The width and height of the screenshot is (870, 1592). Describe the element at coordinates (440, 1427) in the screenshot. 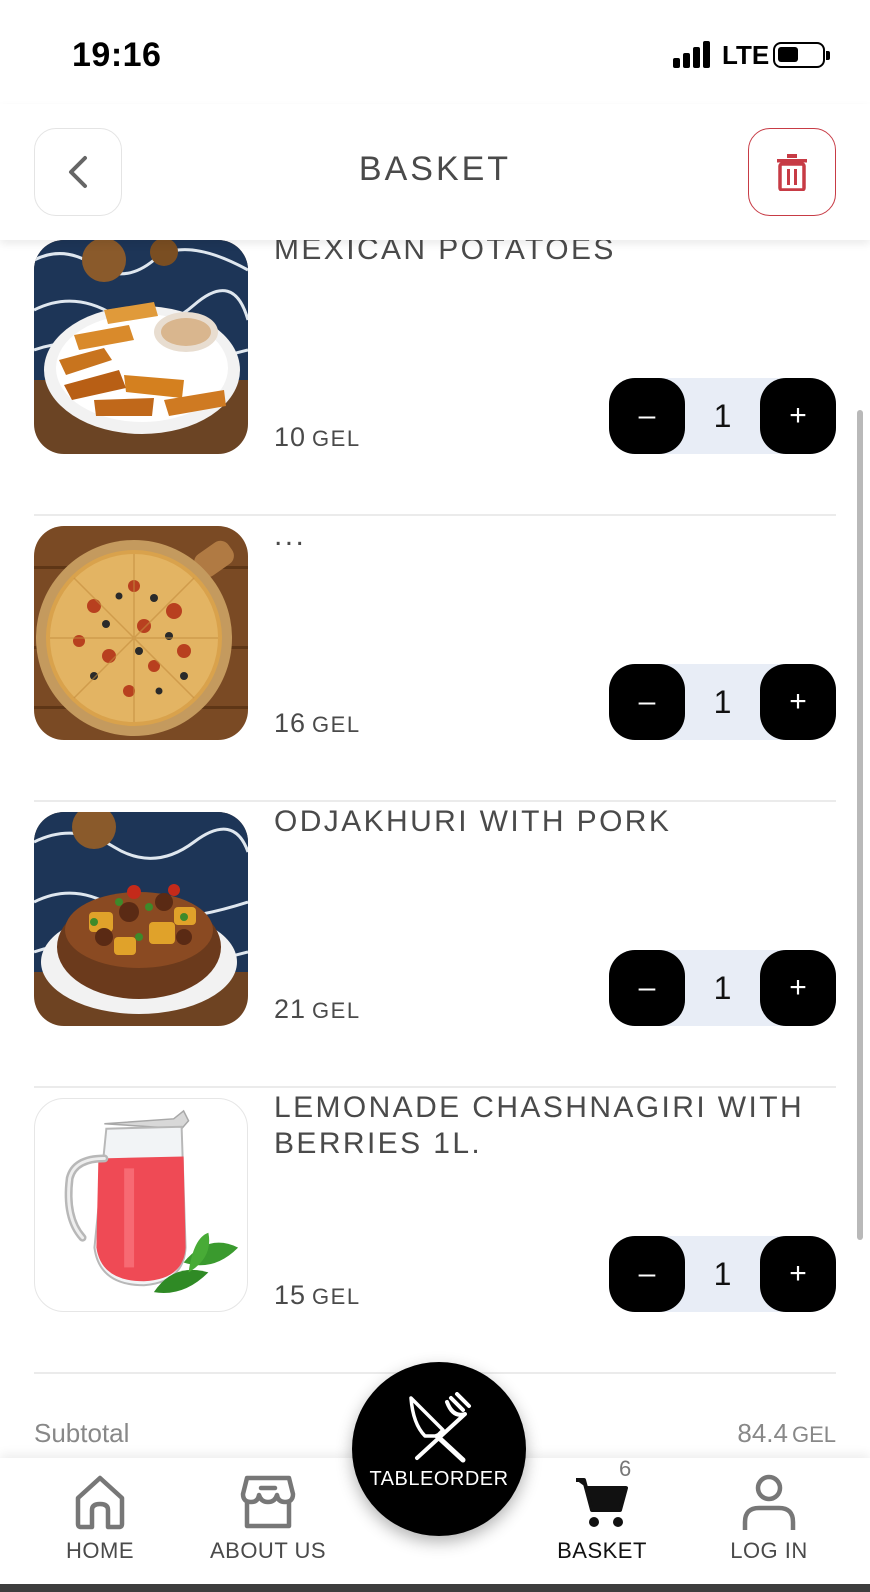

I see `cutlery-icon` at that location.